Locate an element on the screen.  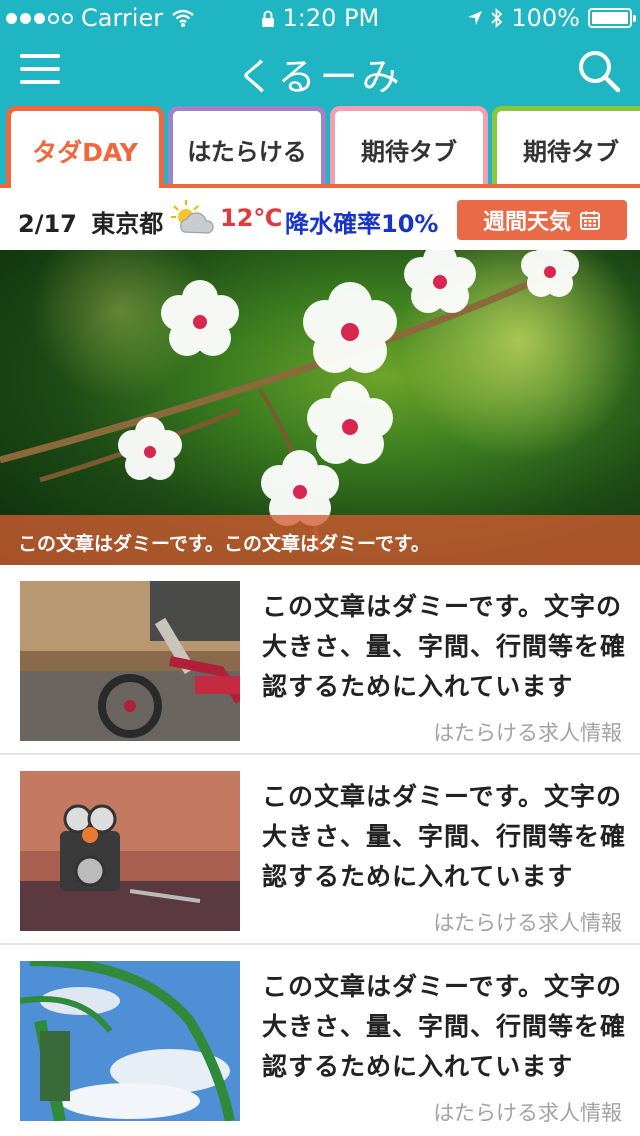
app-title: くるーみ is located at coordinates (320, 77).